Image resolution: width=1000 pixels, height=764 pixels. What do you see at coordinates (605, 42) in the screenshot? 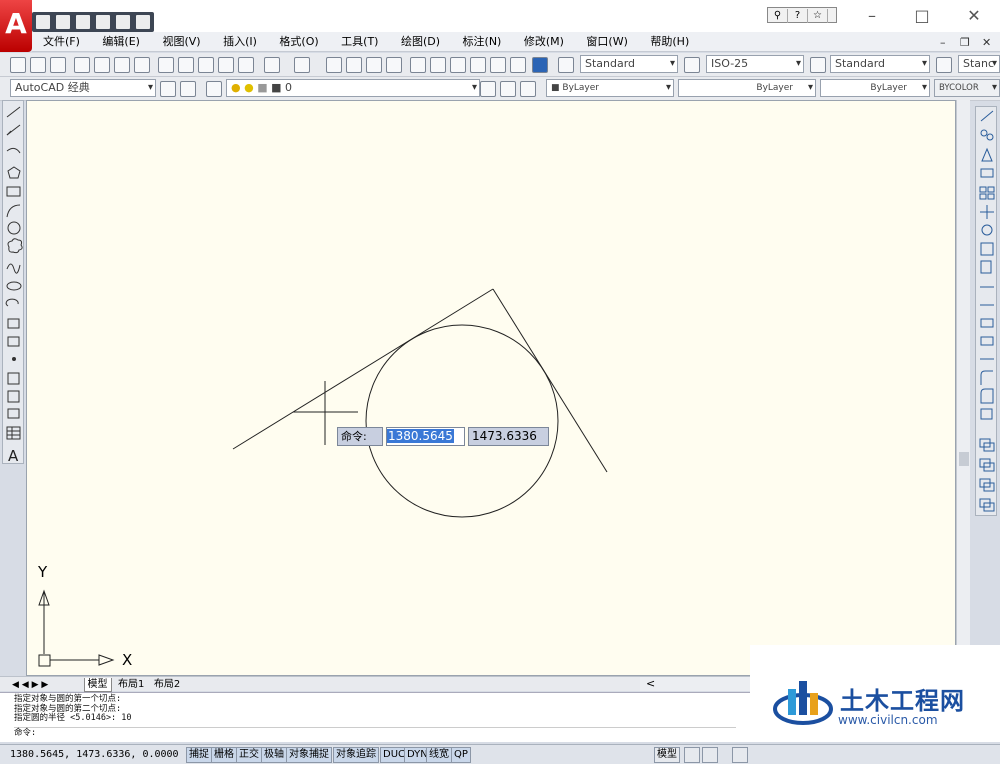
I see `menu-window: 窗口(W)` at bounding box center [605, 42].